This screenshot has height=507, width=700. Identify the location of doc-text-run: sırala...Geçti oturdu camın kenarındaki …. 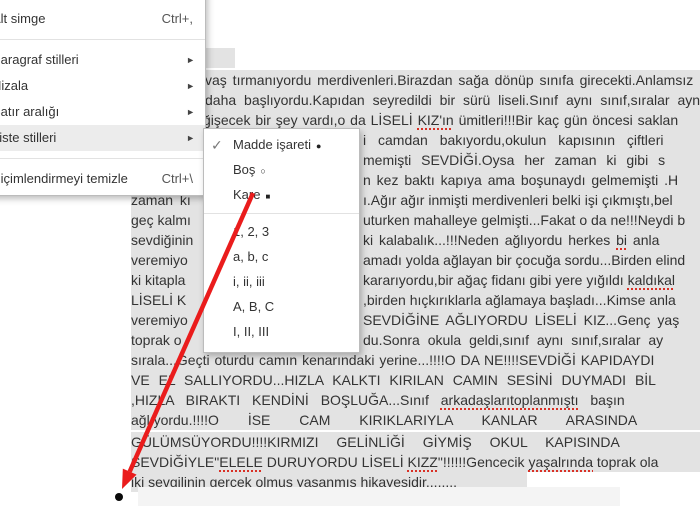
(393, 360).